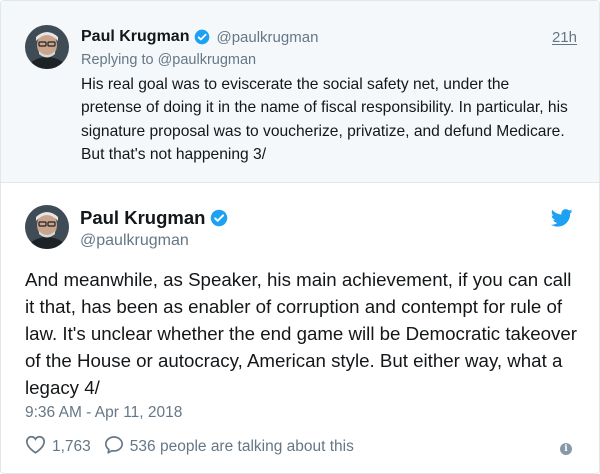  I want to click on talking-count: 536 people are talking about this, so click(241, 446).